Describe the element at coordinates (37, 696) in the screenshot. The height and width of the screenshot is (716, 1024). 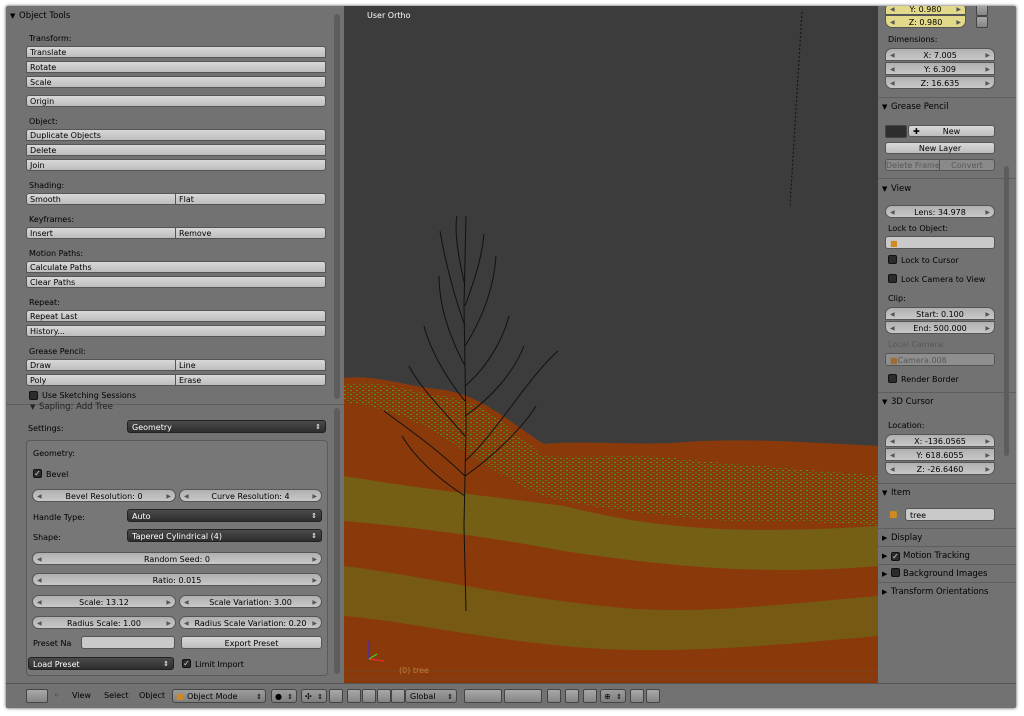
I see `editor-type-icon` at that location.